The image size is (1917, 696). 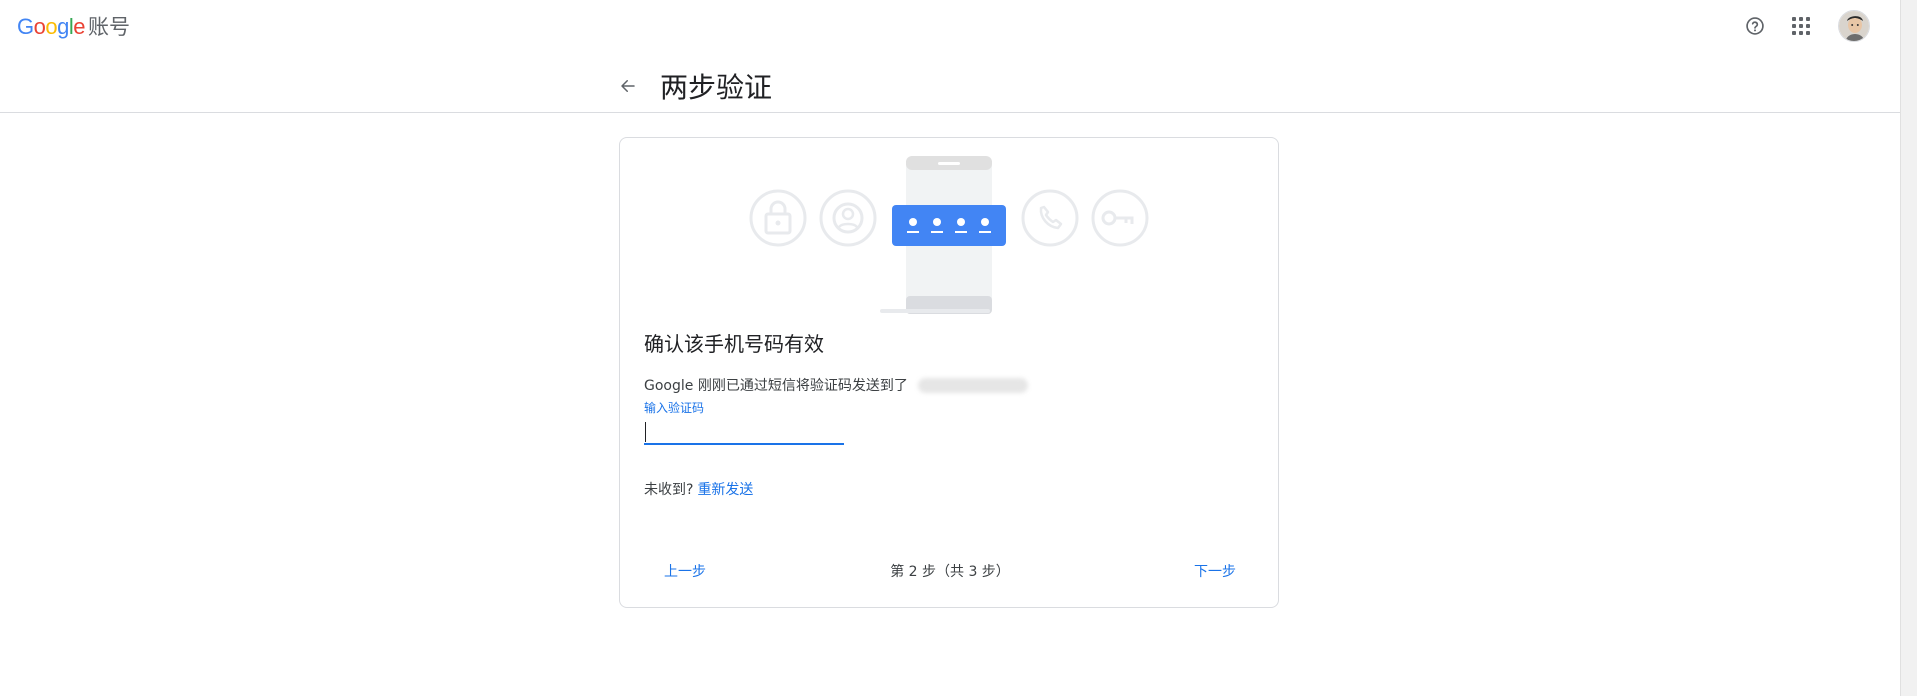 What do you see at coordinates (778, 218) in the screenshot?
I see `lock-icon` at bounding box center [778, 218].